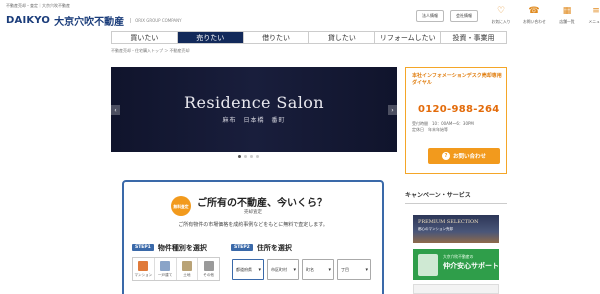  Describe the element at coordinates (392, 110) in the screenshot. I see `slider-next-button: ›` at that location.